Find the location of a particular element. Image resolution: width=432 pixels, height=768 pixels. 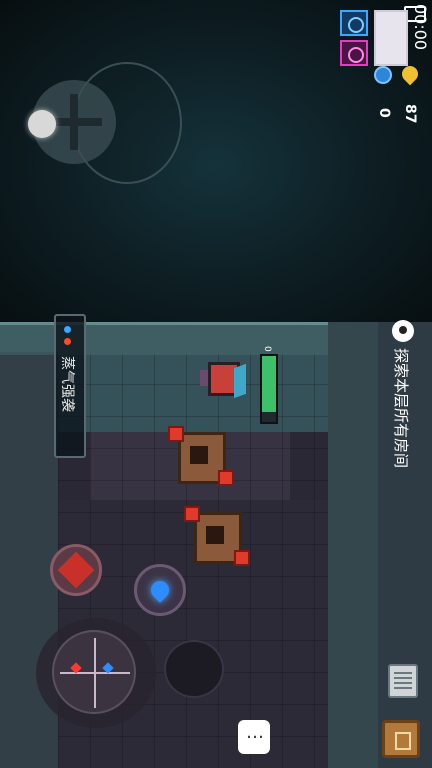

energy-icon is located at coordinates (383, 75).